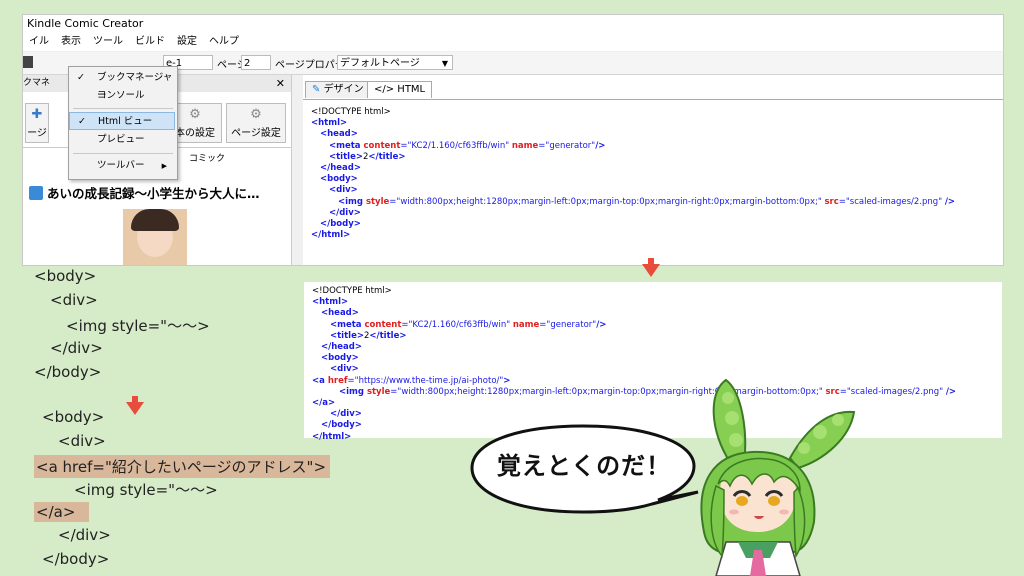 The height and width of the screenshot is (576, 1024). Describe the element at coordinates (256, 62) in the screenshot. I see `page-number-field: 2` at that location.